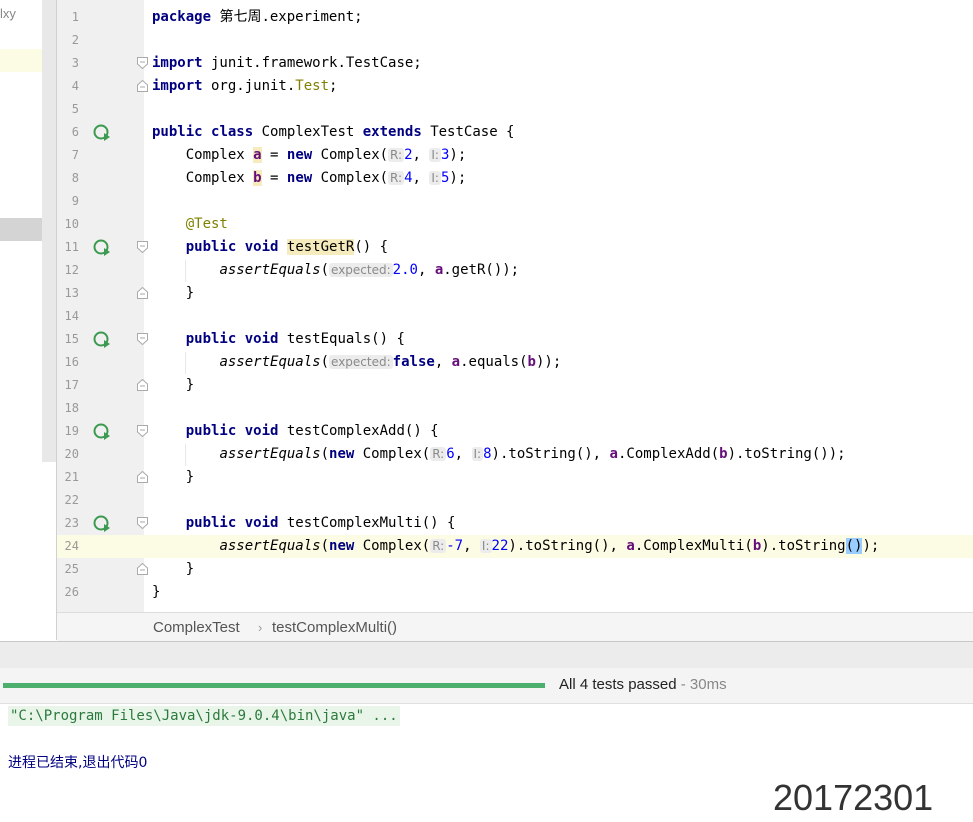  Describe the element at coordinates (287, 247) in the screenshot. I see `code-text: public void testGetR() {` at that location.